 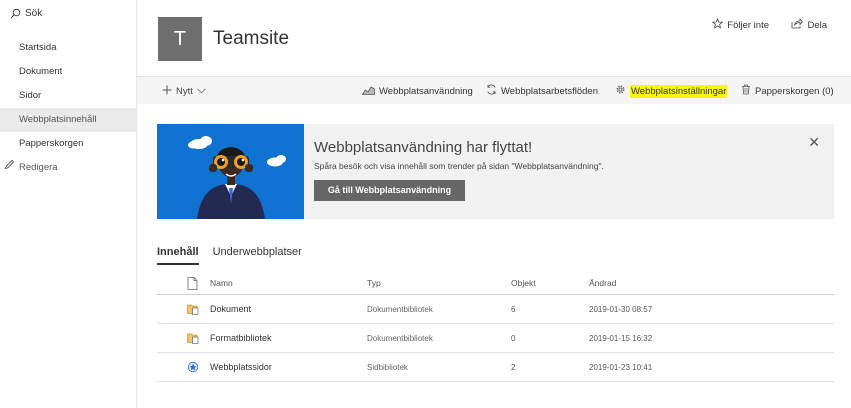 What do you see at coordinates (748, 25) in the screenshot?
I see `follow-label: Följer inte` at bounding box center [748, 25].